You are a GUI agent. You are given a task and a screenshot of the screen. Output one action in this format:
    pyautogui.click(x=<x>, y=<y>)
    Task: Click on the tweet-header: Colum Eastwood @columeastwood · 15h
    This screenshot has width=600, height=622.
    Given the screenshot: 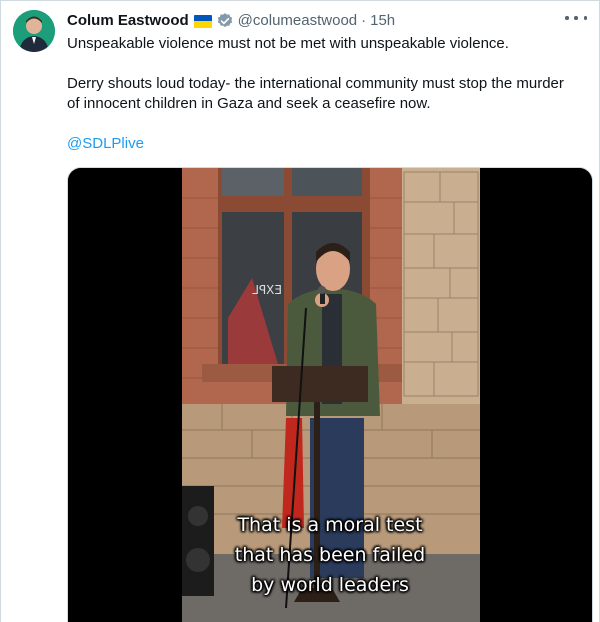 What is the action you would take?
    pyautogui.click(x=231, y=21)
    